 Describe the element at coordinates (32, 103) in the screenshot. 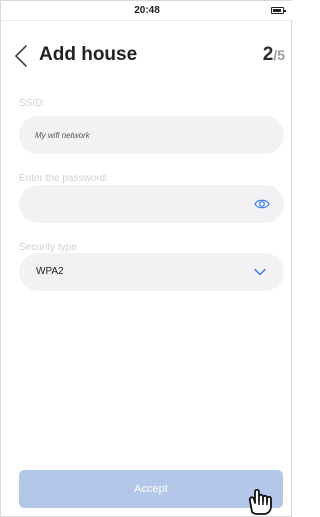

I see `ssid-label: SSID:` at that location.